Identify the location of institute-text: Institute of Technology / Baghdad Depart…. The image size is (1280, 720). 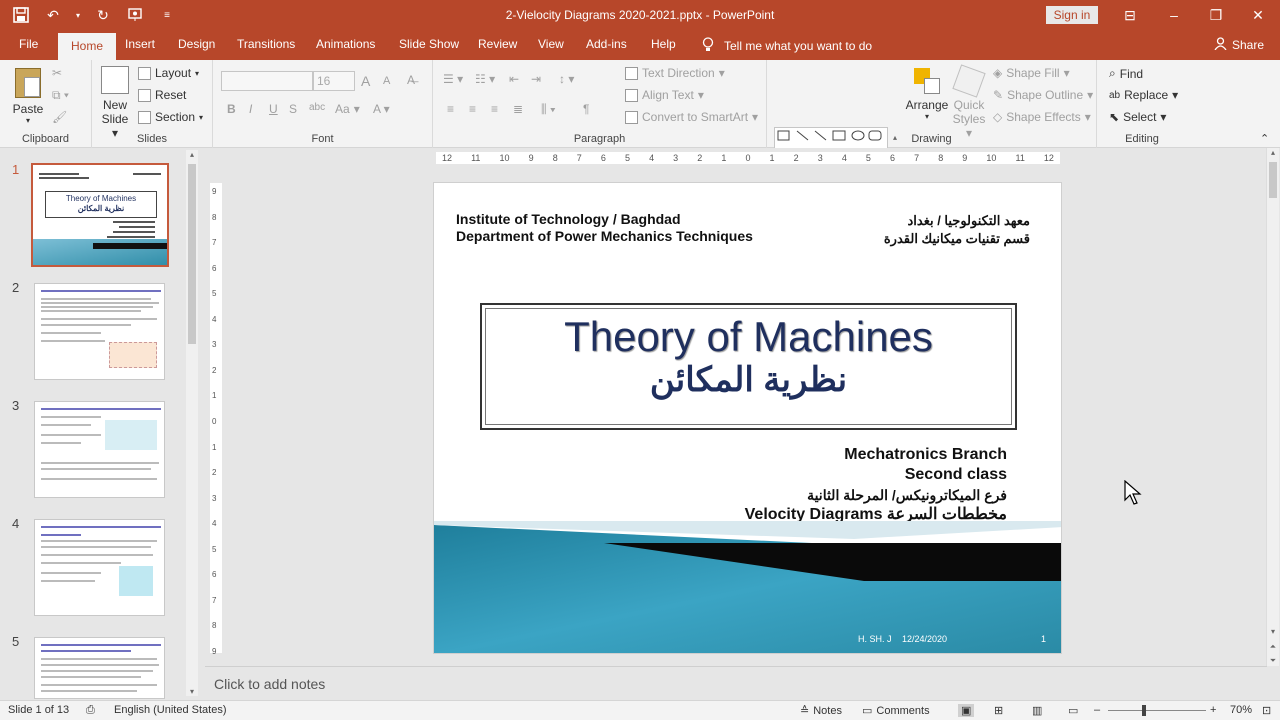
(604, 228).